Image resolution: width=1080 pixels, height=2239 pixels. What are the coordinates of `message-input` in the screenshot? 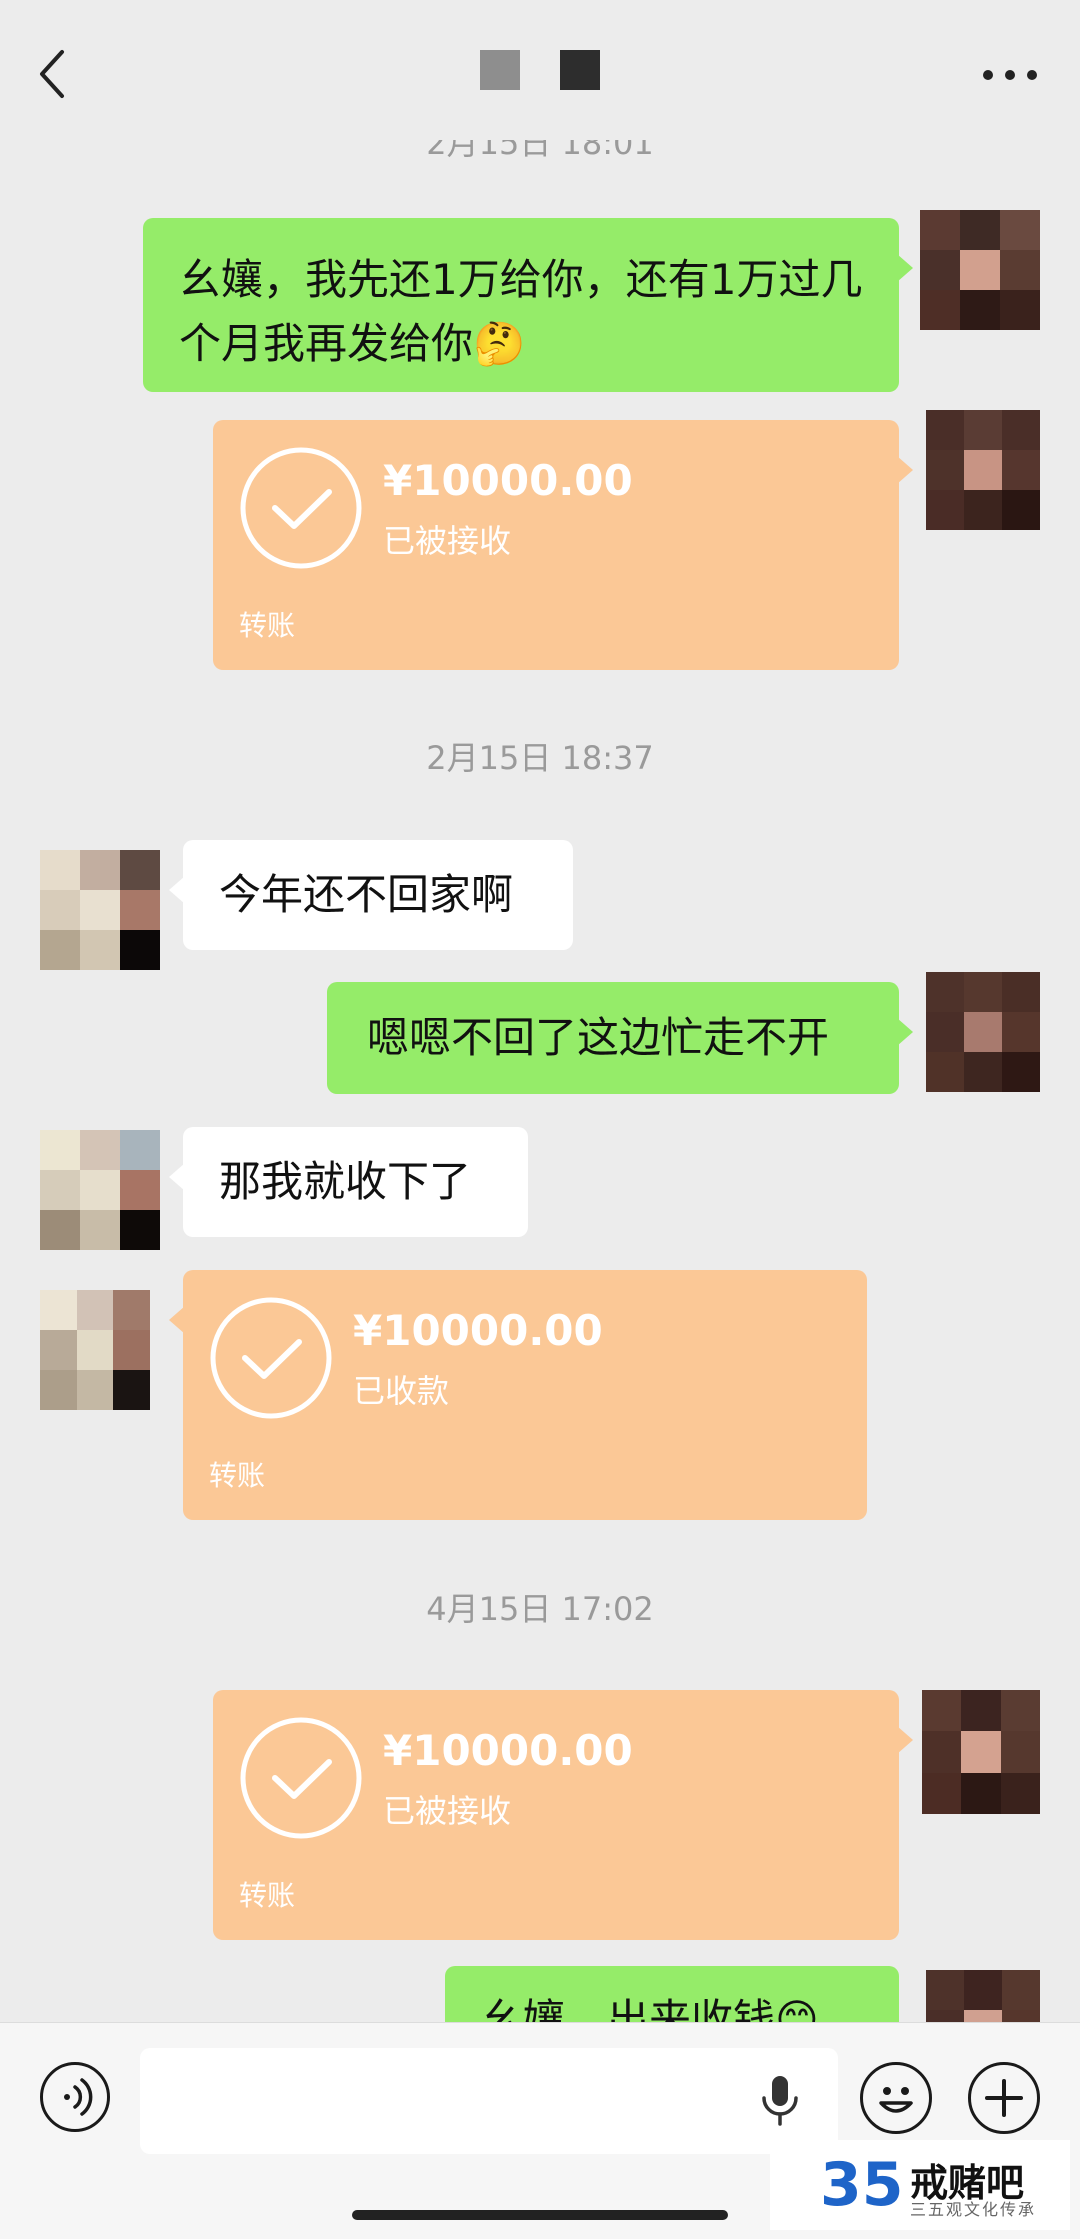 It's located at (489, 2101).